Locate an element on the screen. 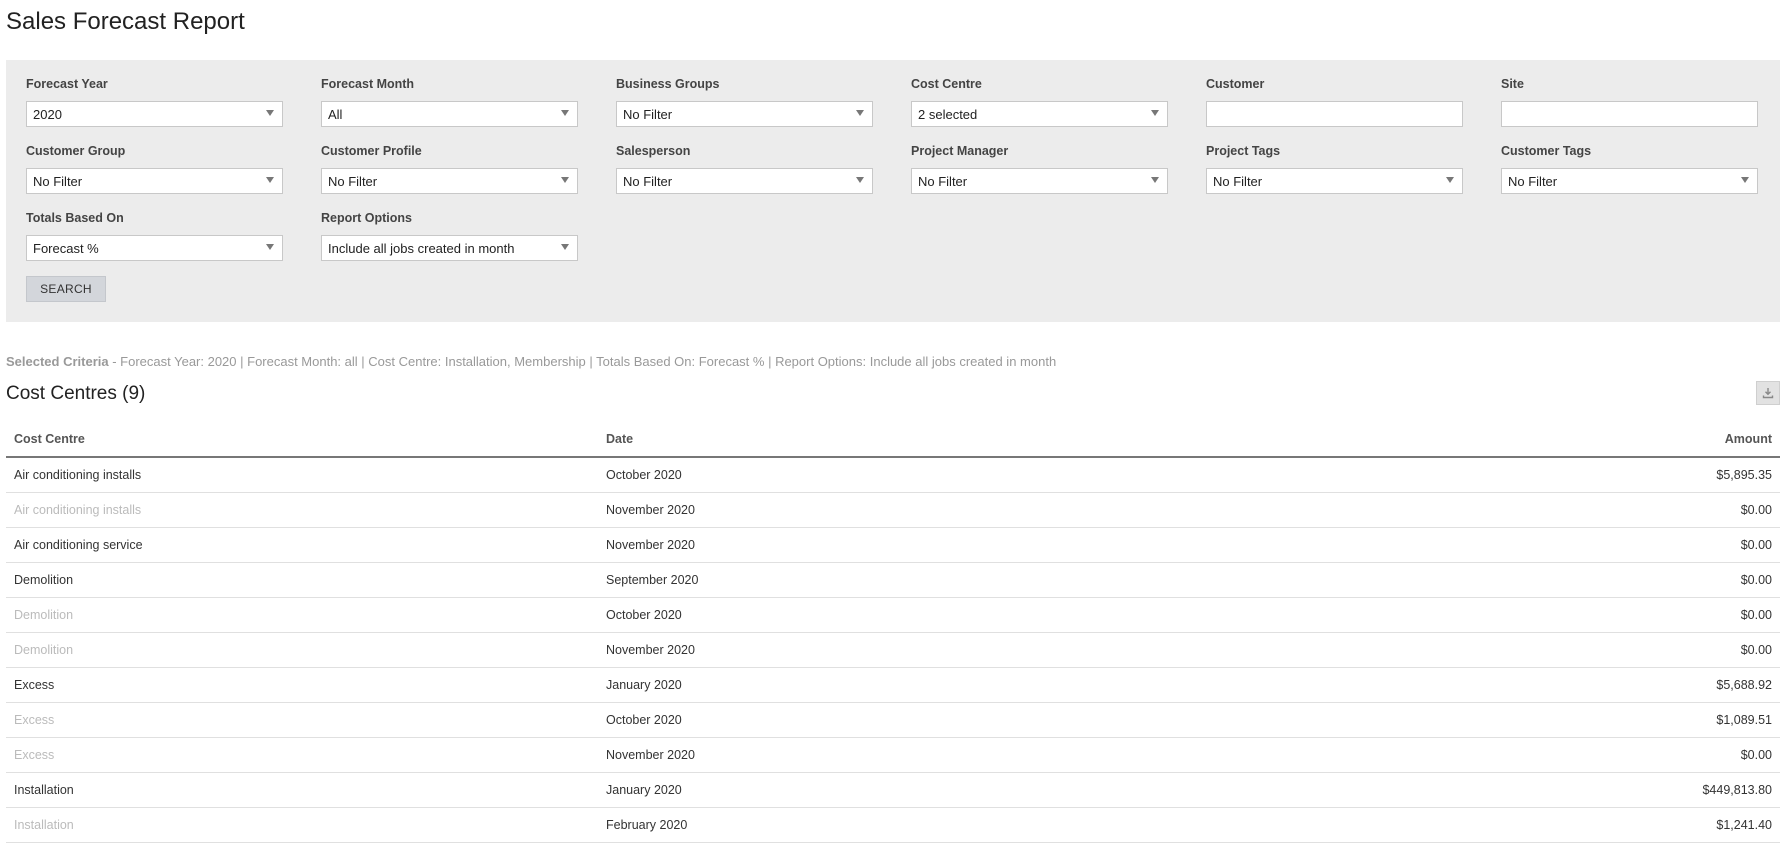  site-input is located at coordinates (1629, 114).